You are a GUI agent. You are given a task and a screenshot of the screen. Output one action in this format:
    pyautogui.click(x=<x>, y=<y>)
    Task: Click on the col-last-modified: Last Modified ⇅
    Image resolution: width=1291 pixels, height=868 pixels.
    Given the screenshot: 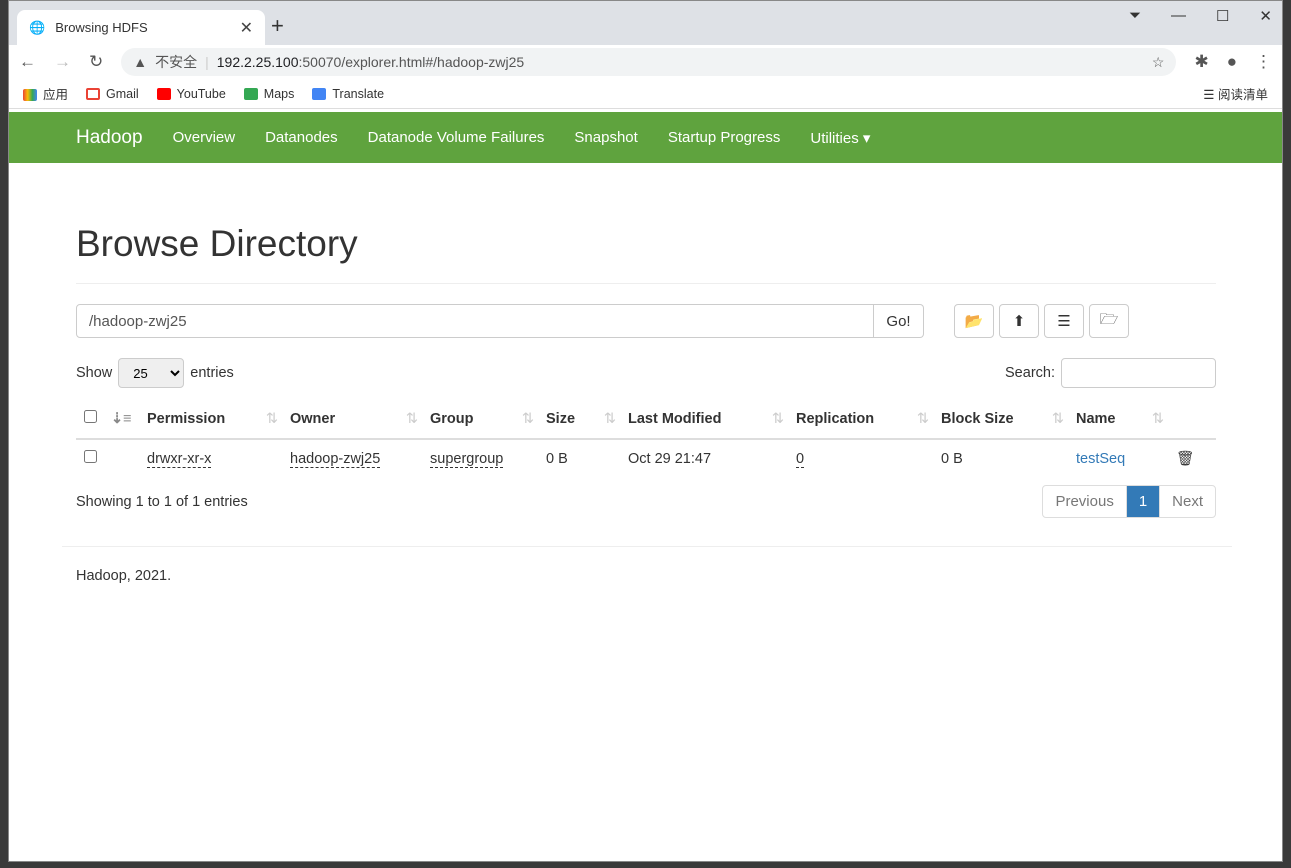 What is the action you would take?
    pyautogui.click(x=712, y=419)
    